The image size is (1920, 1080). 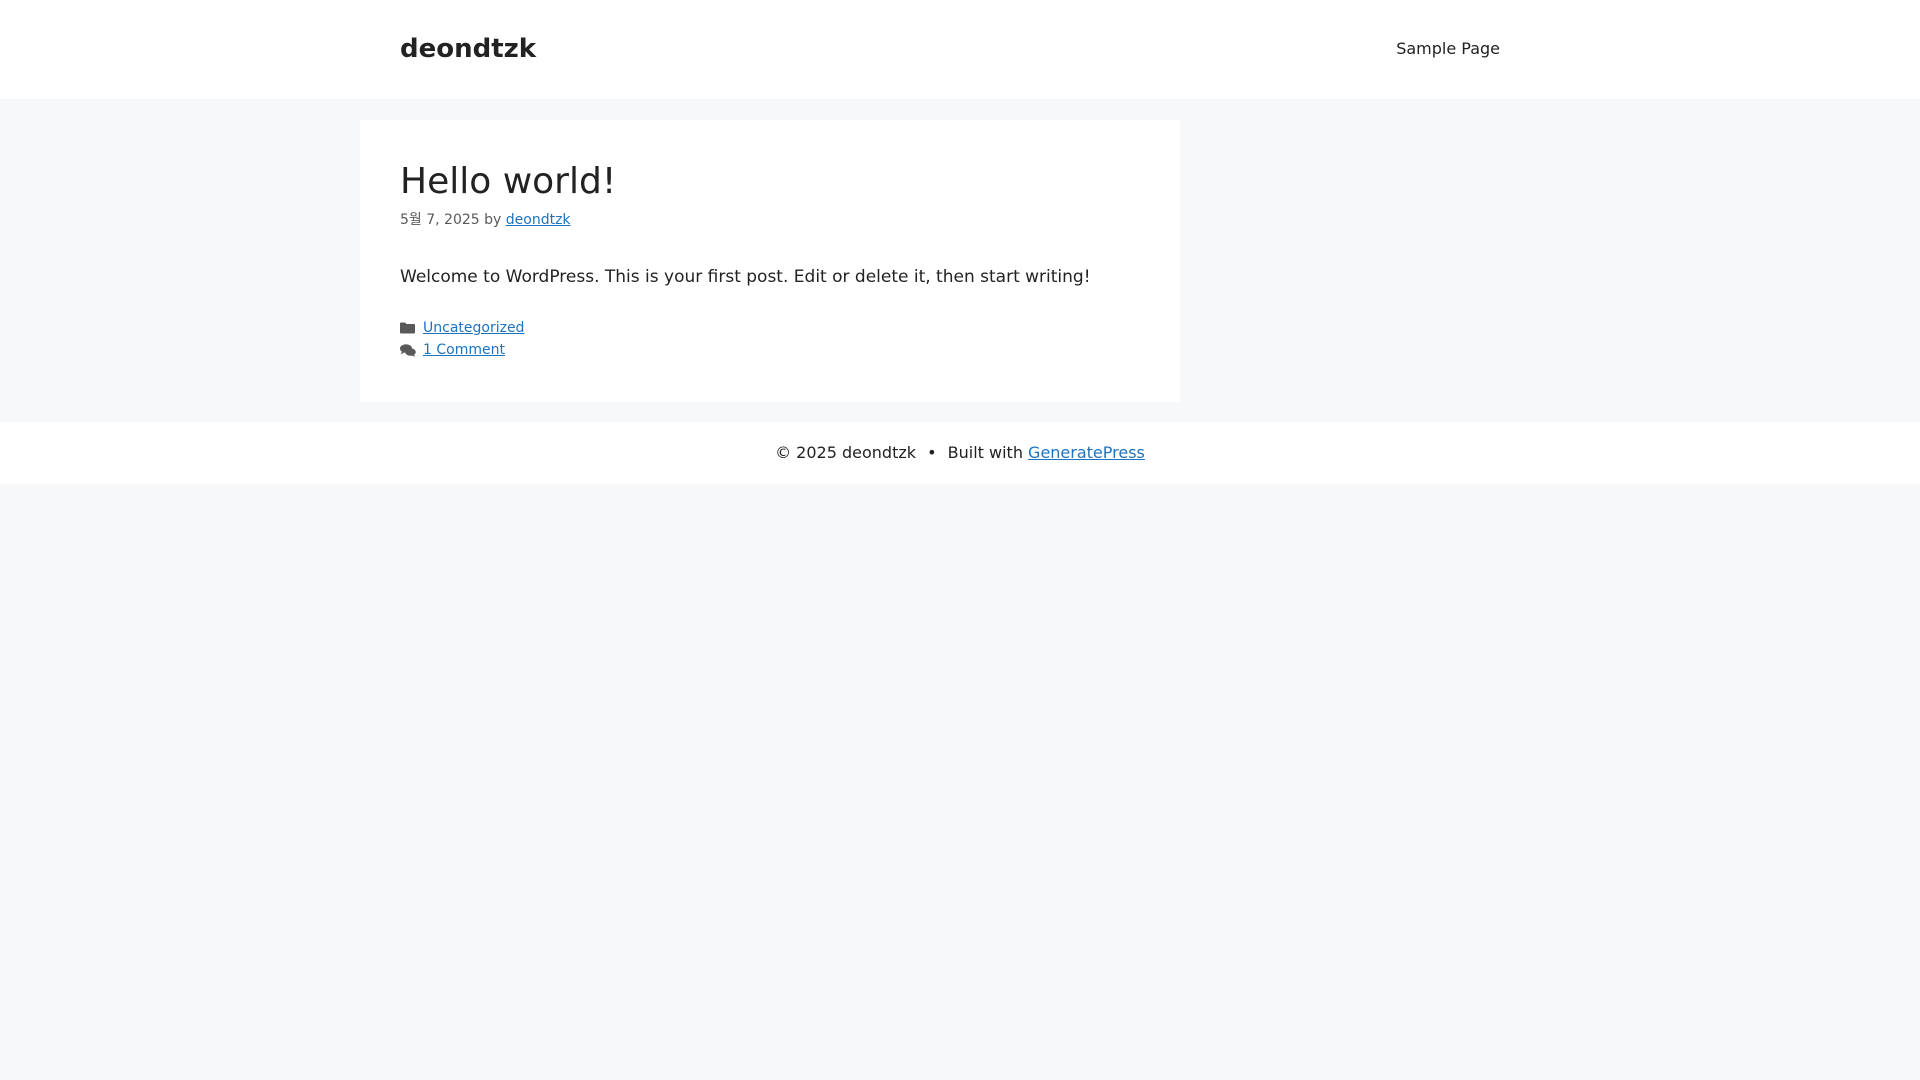 What do you see at coordinates (440, 220) in the screenshot?
I see `post-date: 5월 7, 2025` at bounding box center [440, 220].